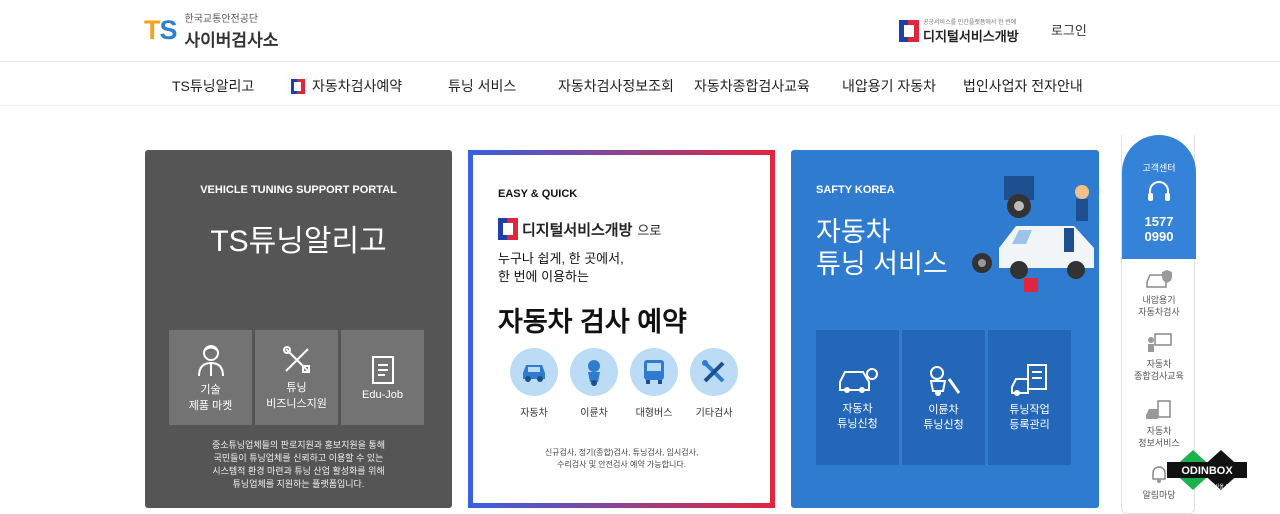  I want to click on scooter-icon, so click(594, 373).